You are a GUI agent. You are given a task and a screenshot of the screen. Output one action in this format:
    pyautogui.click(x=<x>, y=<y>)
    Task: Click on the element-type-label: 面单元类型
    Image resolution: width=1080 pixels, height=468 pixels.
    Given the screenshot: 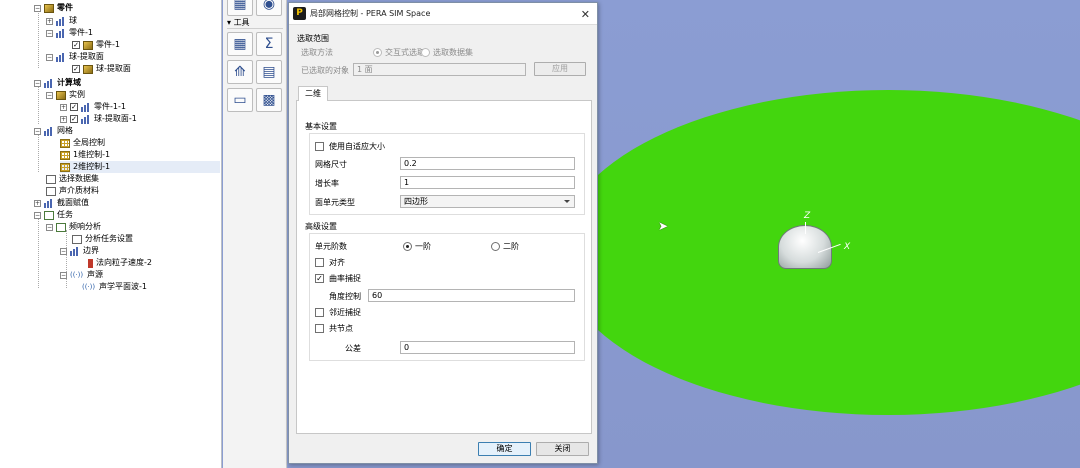 What is the action you would take?
    pyautogui.click(x=335, y=202)
    